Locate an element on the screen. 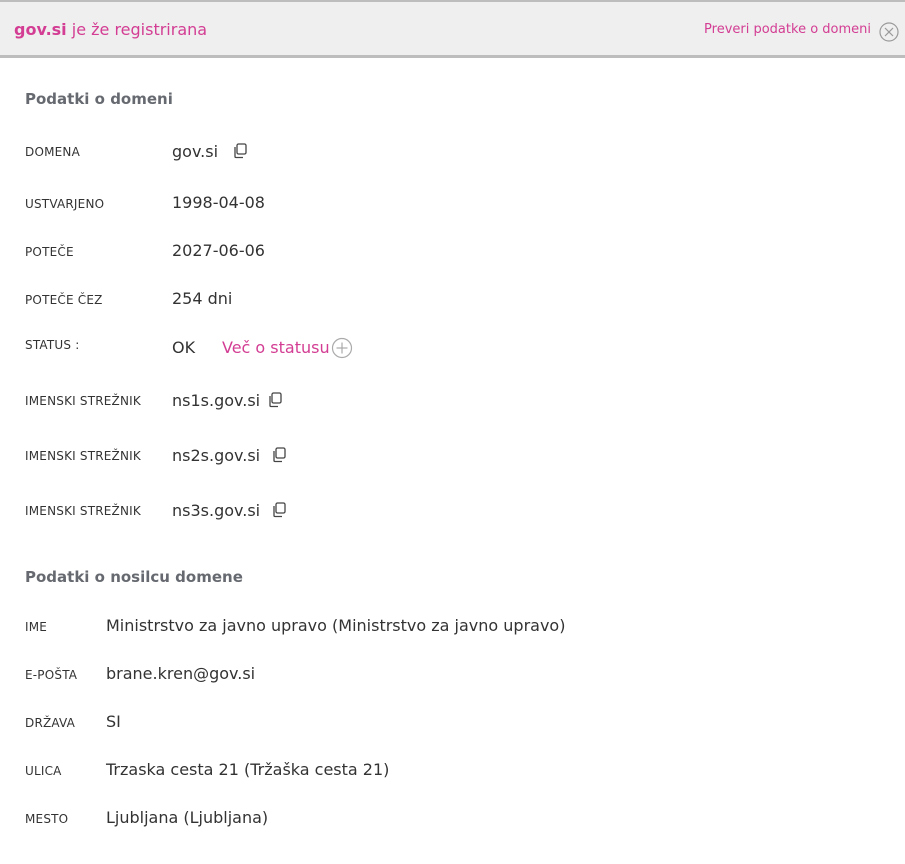  holder-name-label: IME is located at coordinates (36, 627).